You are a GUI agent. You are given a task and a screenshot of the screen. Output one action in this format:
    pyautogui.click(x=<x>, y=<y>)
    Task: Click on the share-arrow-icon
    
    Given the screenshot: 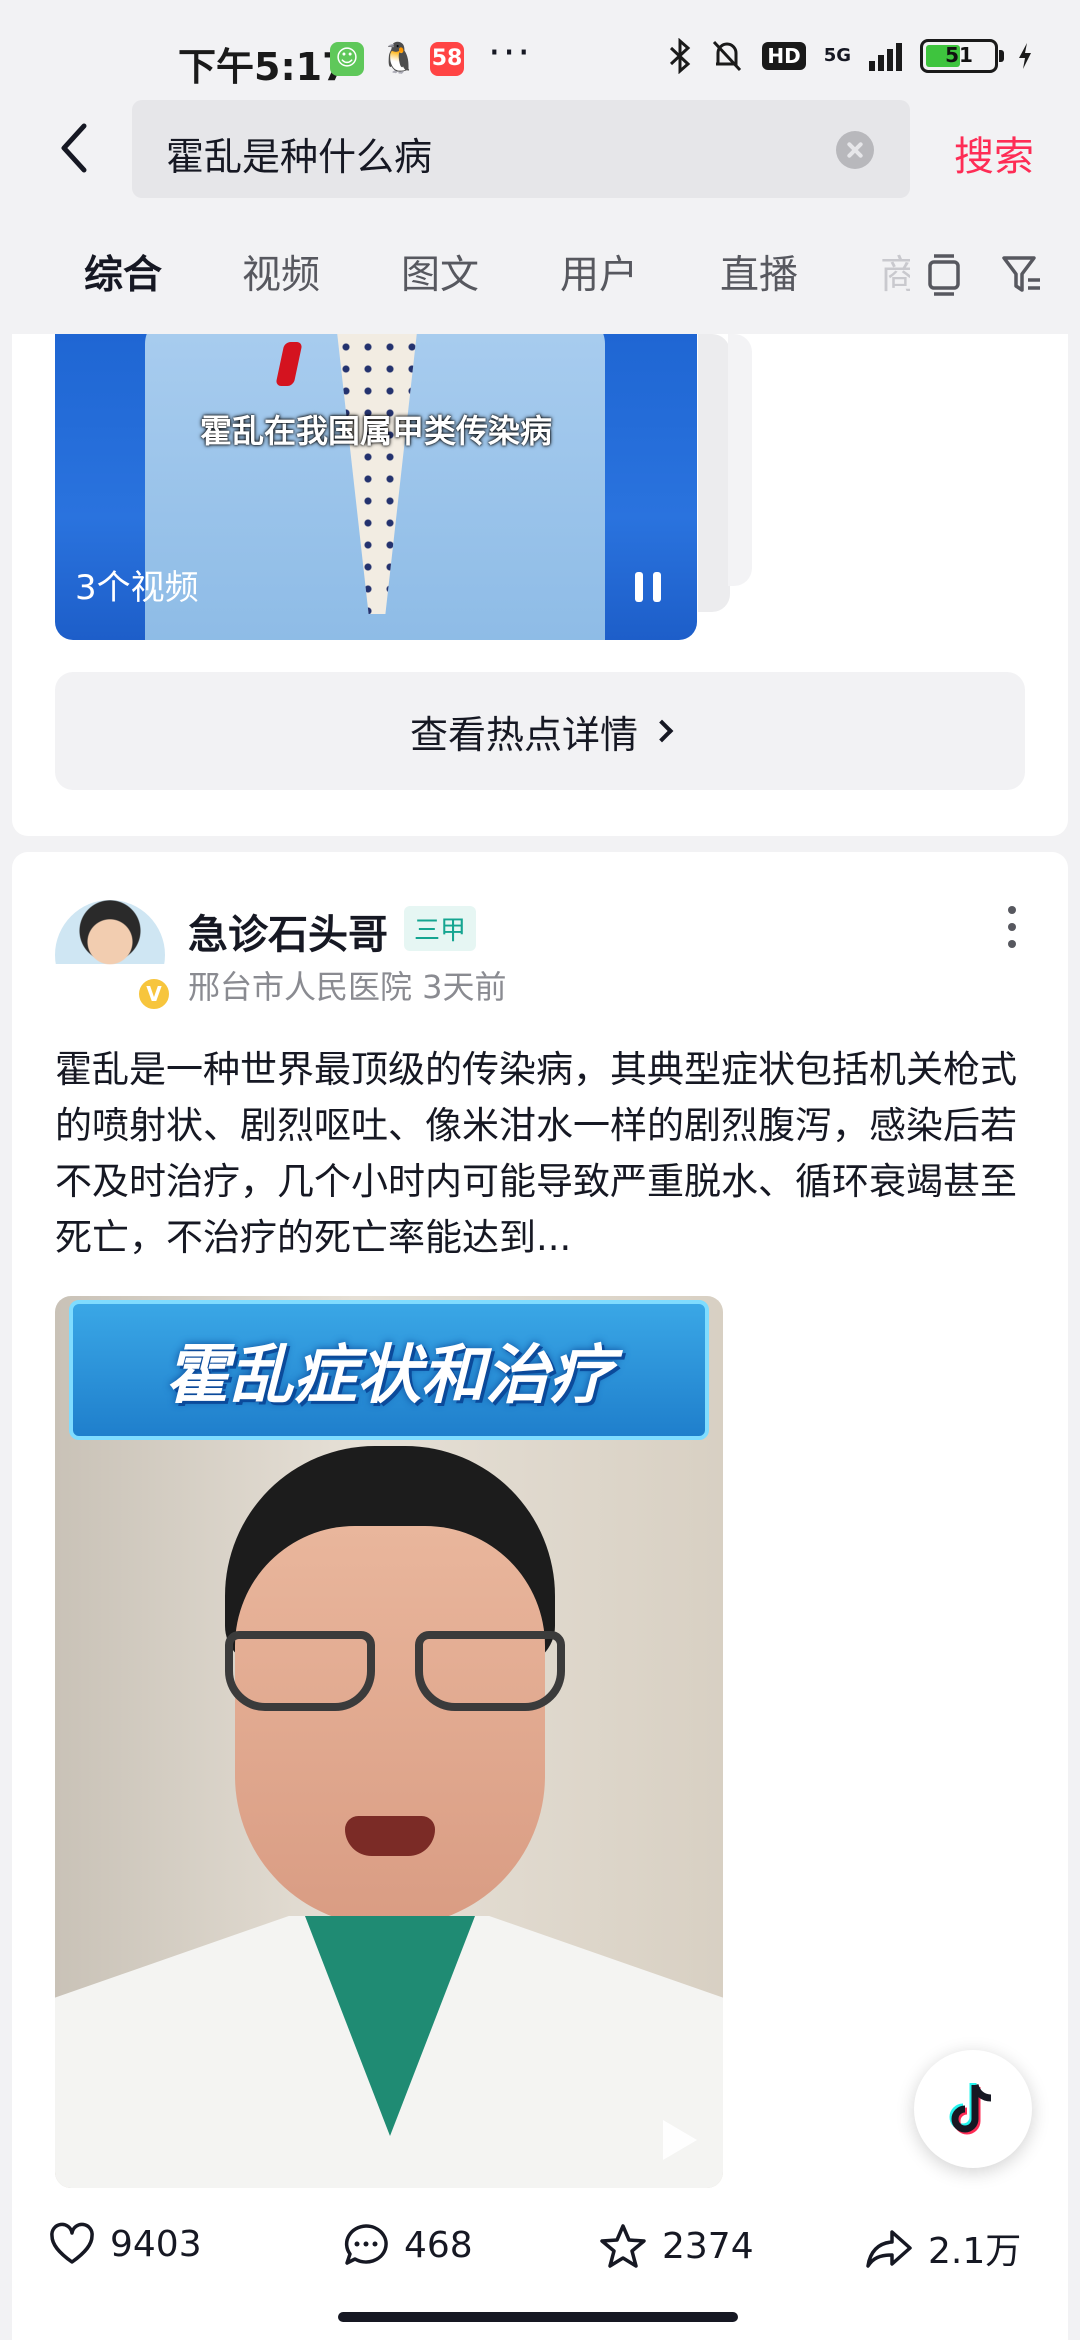 What is the action you would take?
    pyautogui.click(x=889, y=2249)
    